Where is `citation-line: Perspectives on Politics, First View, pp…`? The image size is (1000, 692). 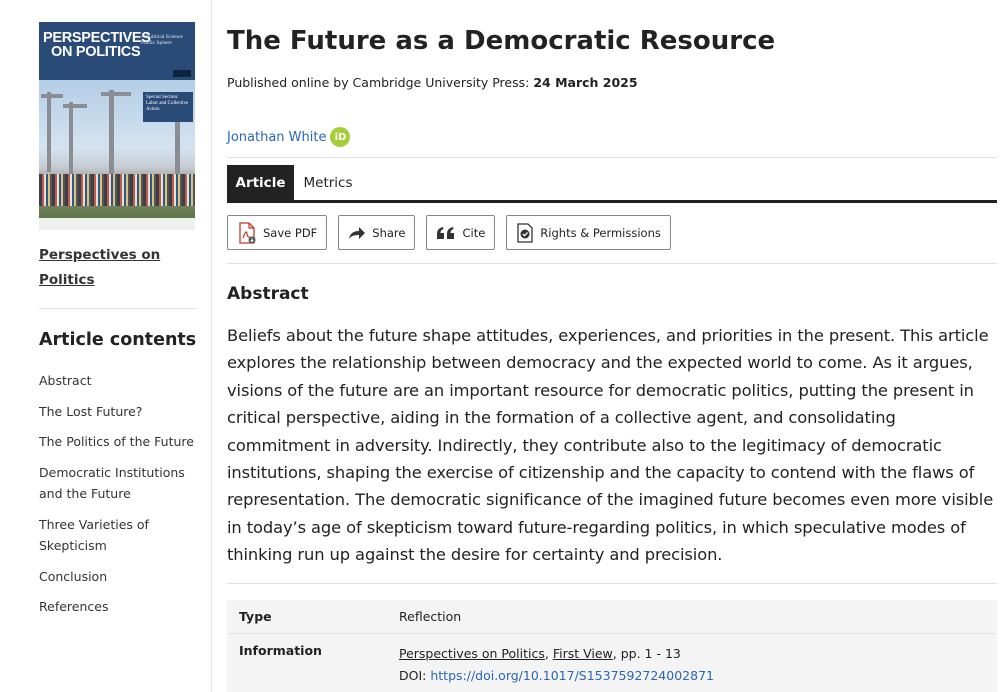 citation-line: Perspectives on Politics, First View, pp… is located at coordinates (556, 654).